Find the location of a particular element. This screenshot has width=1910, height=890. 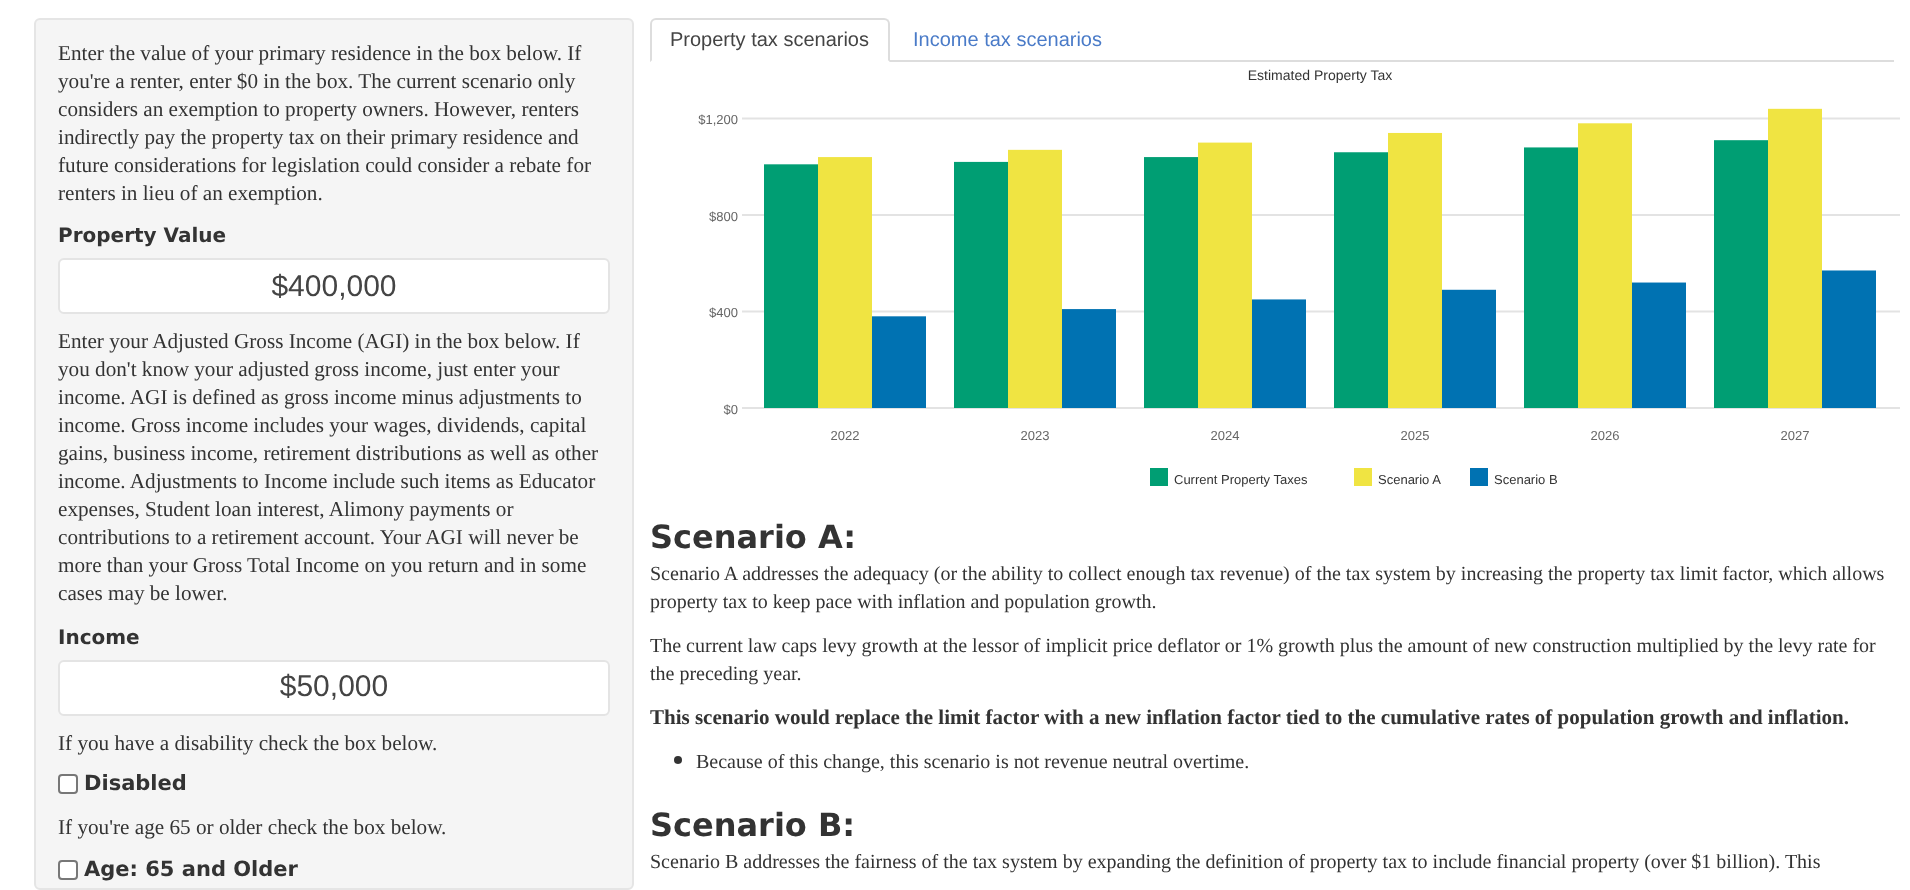

tab: Property tax scenarios is located at coordinates (769, 40).